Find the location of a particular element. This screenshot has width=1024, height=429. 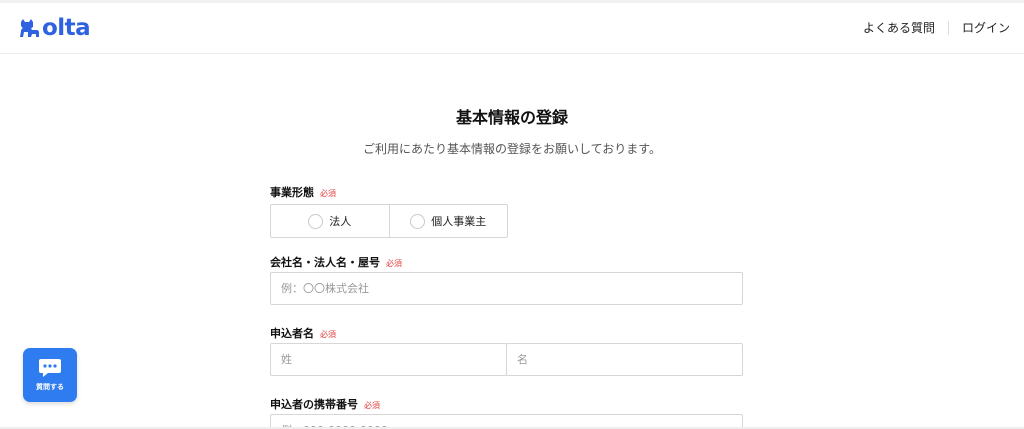

chat-bubble-icon is located at coordinates (50, 368).